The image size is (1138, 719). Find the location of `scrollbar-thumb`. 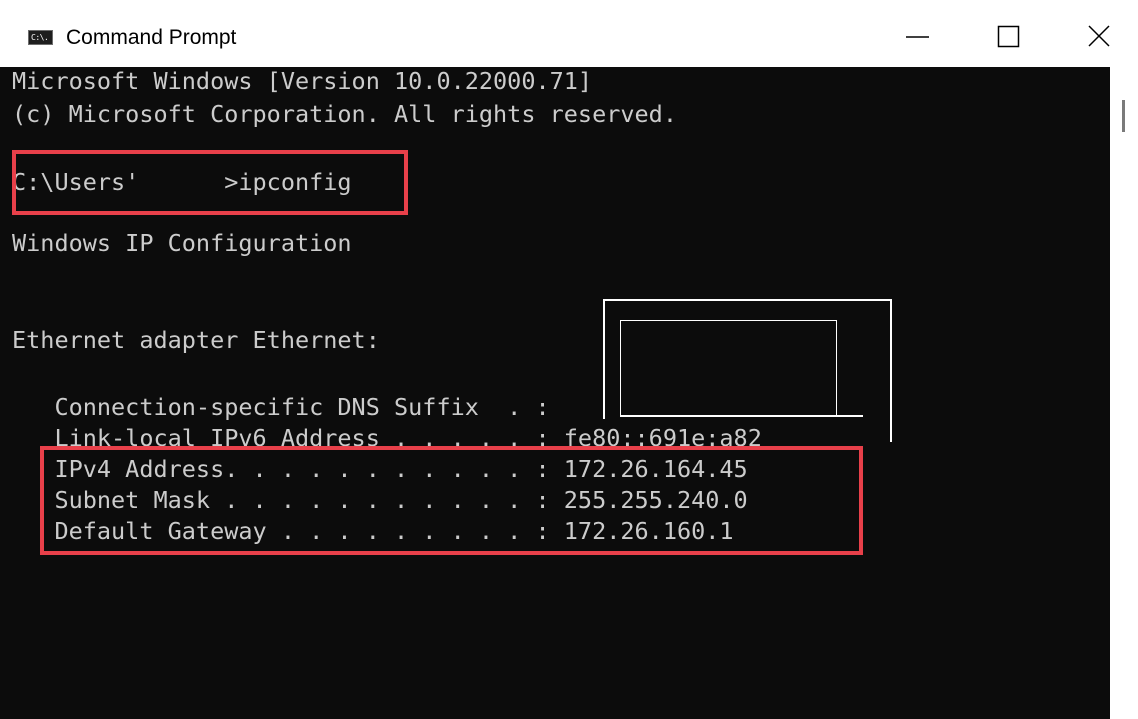

scrollbar-thumb is located at coordinates (1123, 116).